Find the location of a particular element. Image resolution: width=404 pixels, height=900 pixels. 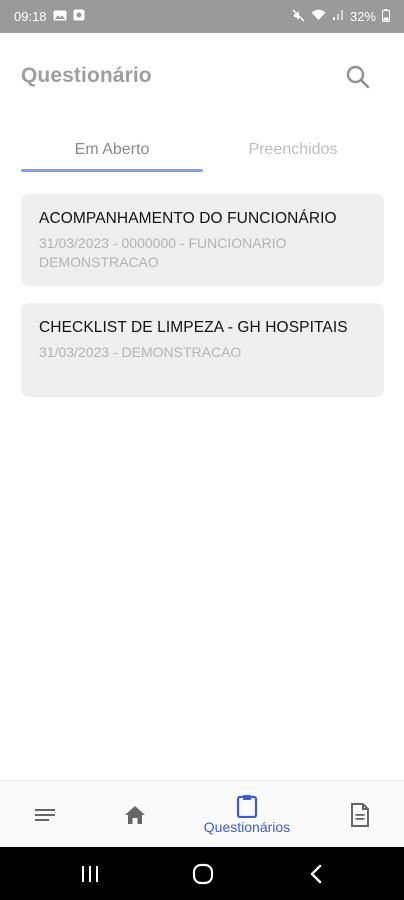

search-icon is located at coordinates (358, 77).